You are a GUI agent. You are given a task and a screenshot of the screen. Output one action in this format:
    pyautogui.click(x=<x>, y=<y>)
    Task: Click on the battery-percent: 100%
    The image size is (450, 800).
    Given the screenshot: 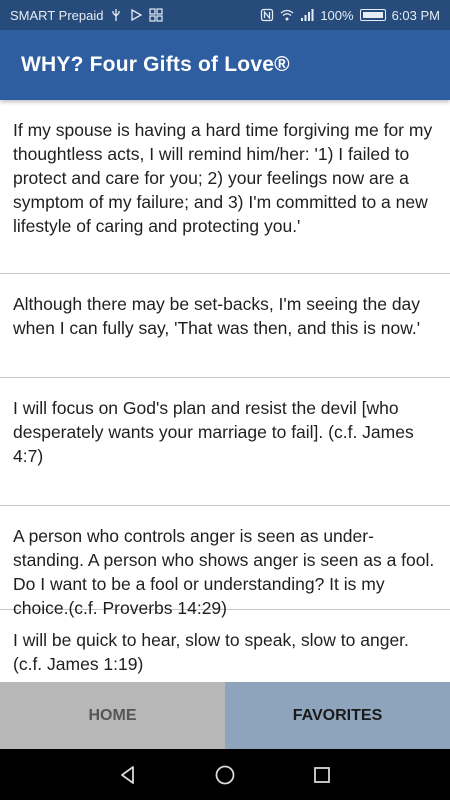 What is the action you would take?
    pyautogui.click(x=337, y=15)
    